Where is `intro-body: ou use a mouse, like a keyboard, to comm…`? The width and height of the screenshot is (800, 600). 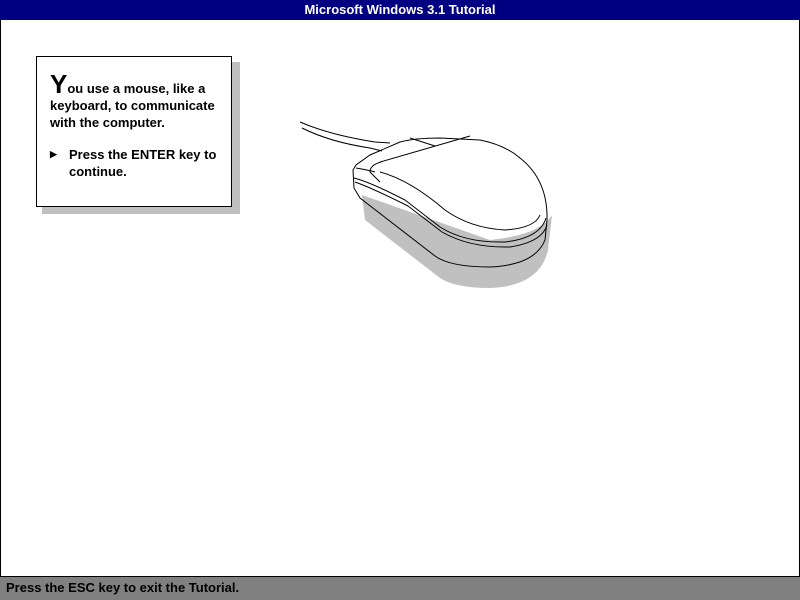
intro-body: ou use a mouse, like a keyboard, to comm… is located at coordinates (132, 105).